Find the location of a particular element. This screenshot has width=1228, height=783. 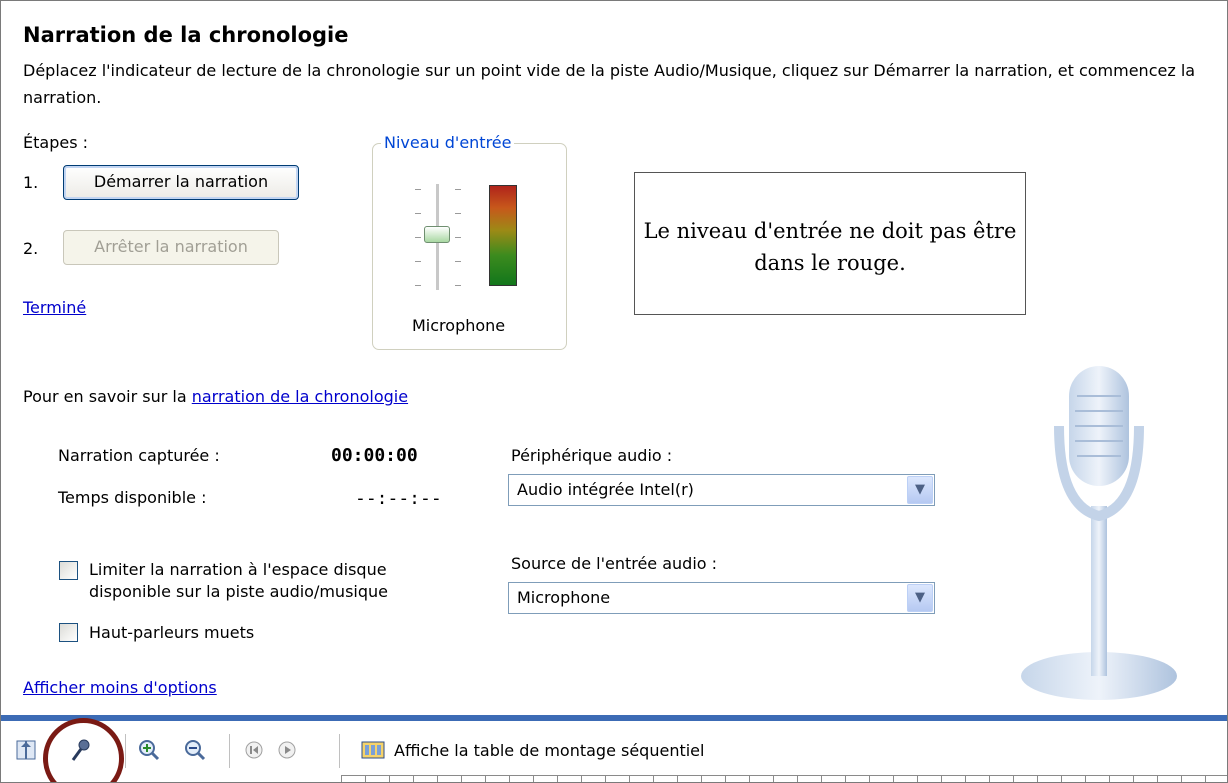

input-level-slider-thumb is located at coordinates (437, 234).